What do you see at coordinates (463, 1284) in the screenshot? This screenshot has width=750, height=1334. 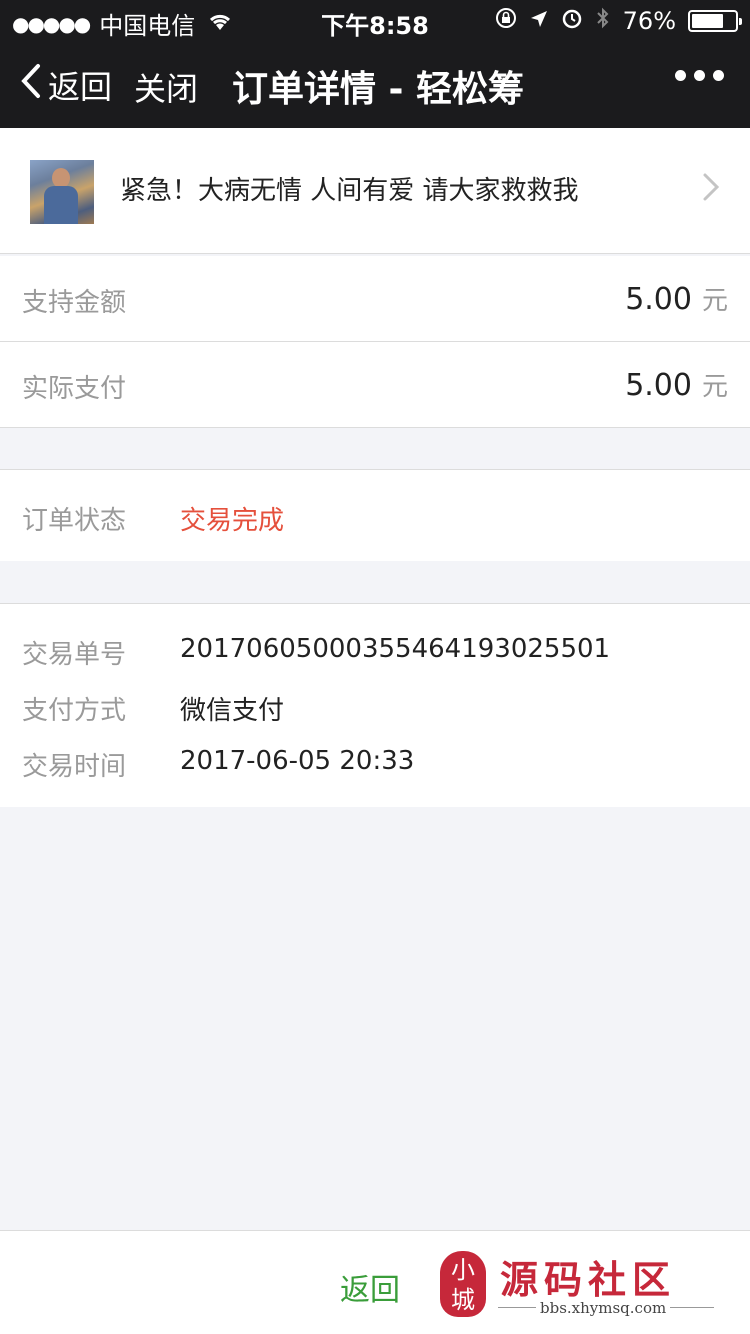 I see `watermark-seal: 小城` at bounding box center [463, 1284].